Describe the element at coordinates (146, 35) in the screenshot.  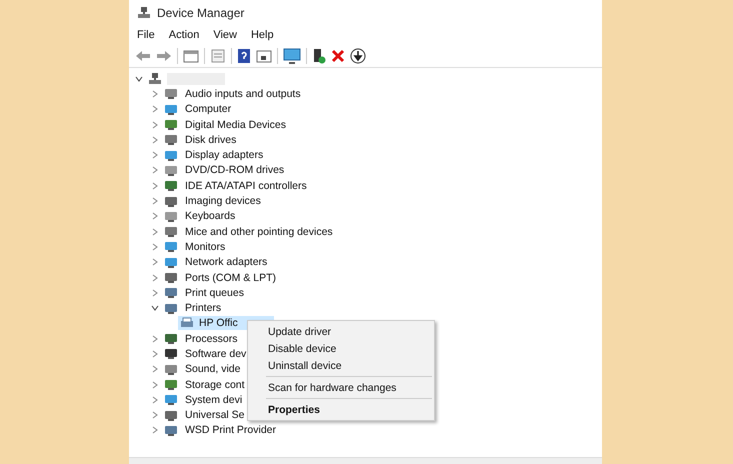
I see `menu-item: File` at that location.